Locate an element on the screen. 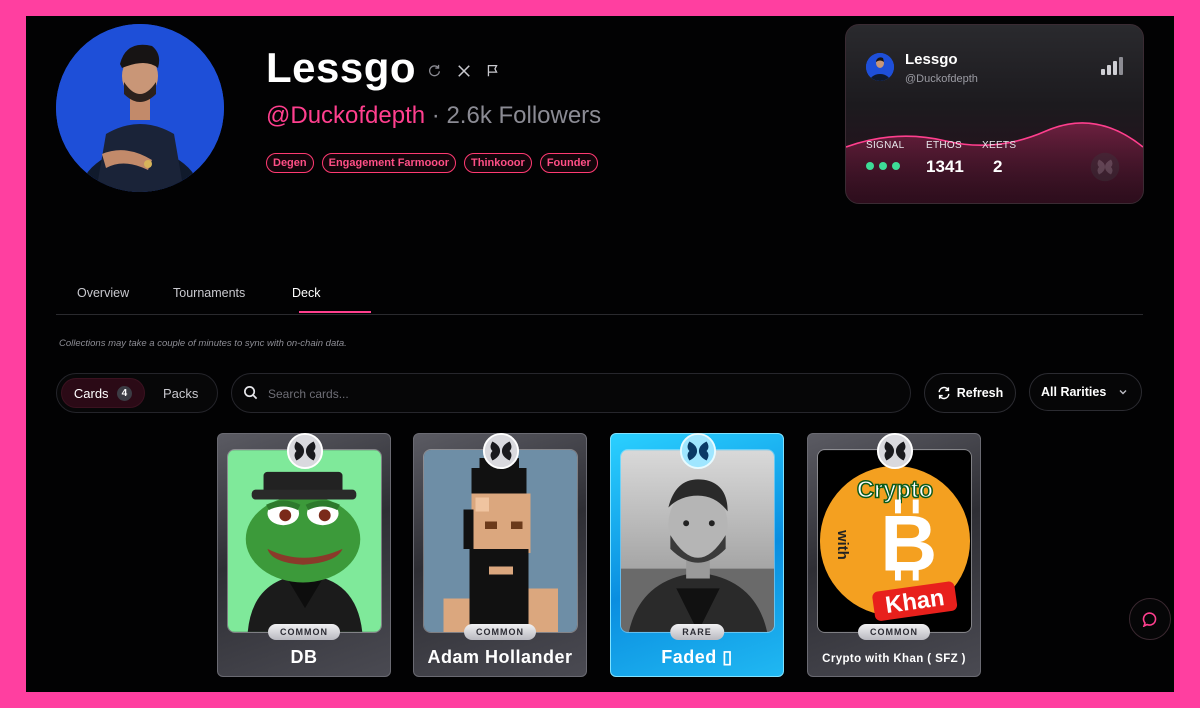  card-name: Faded ▯ is located at coordinates (697, 657).